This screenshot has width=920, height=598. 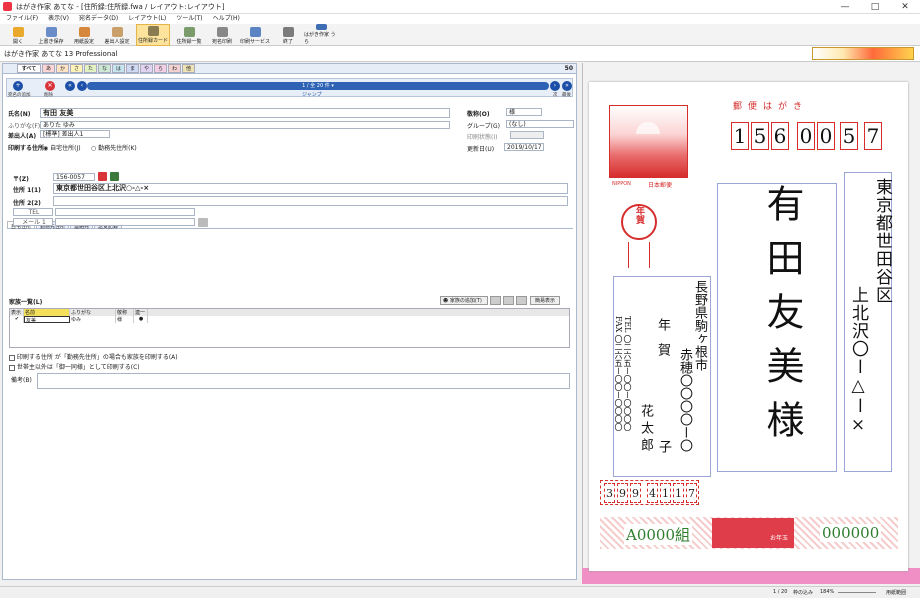 What do you see at coordinates (660, 185) in the screenshot?
I see `stamp-text: 日本郵便` at bounding box center [660, 185].